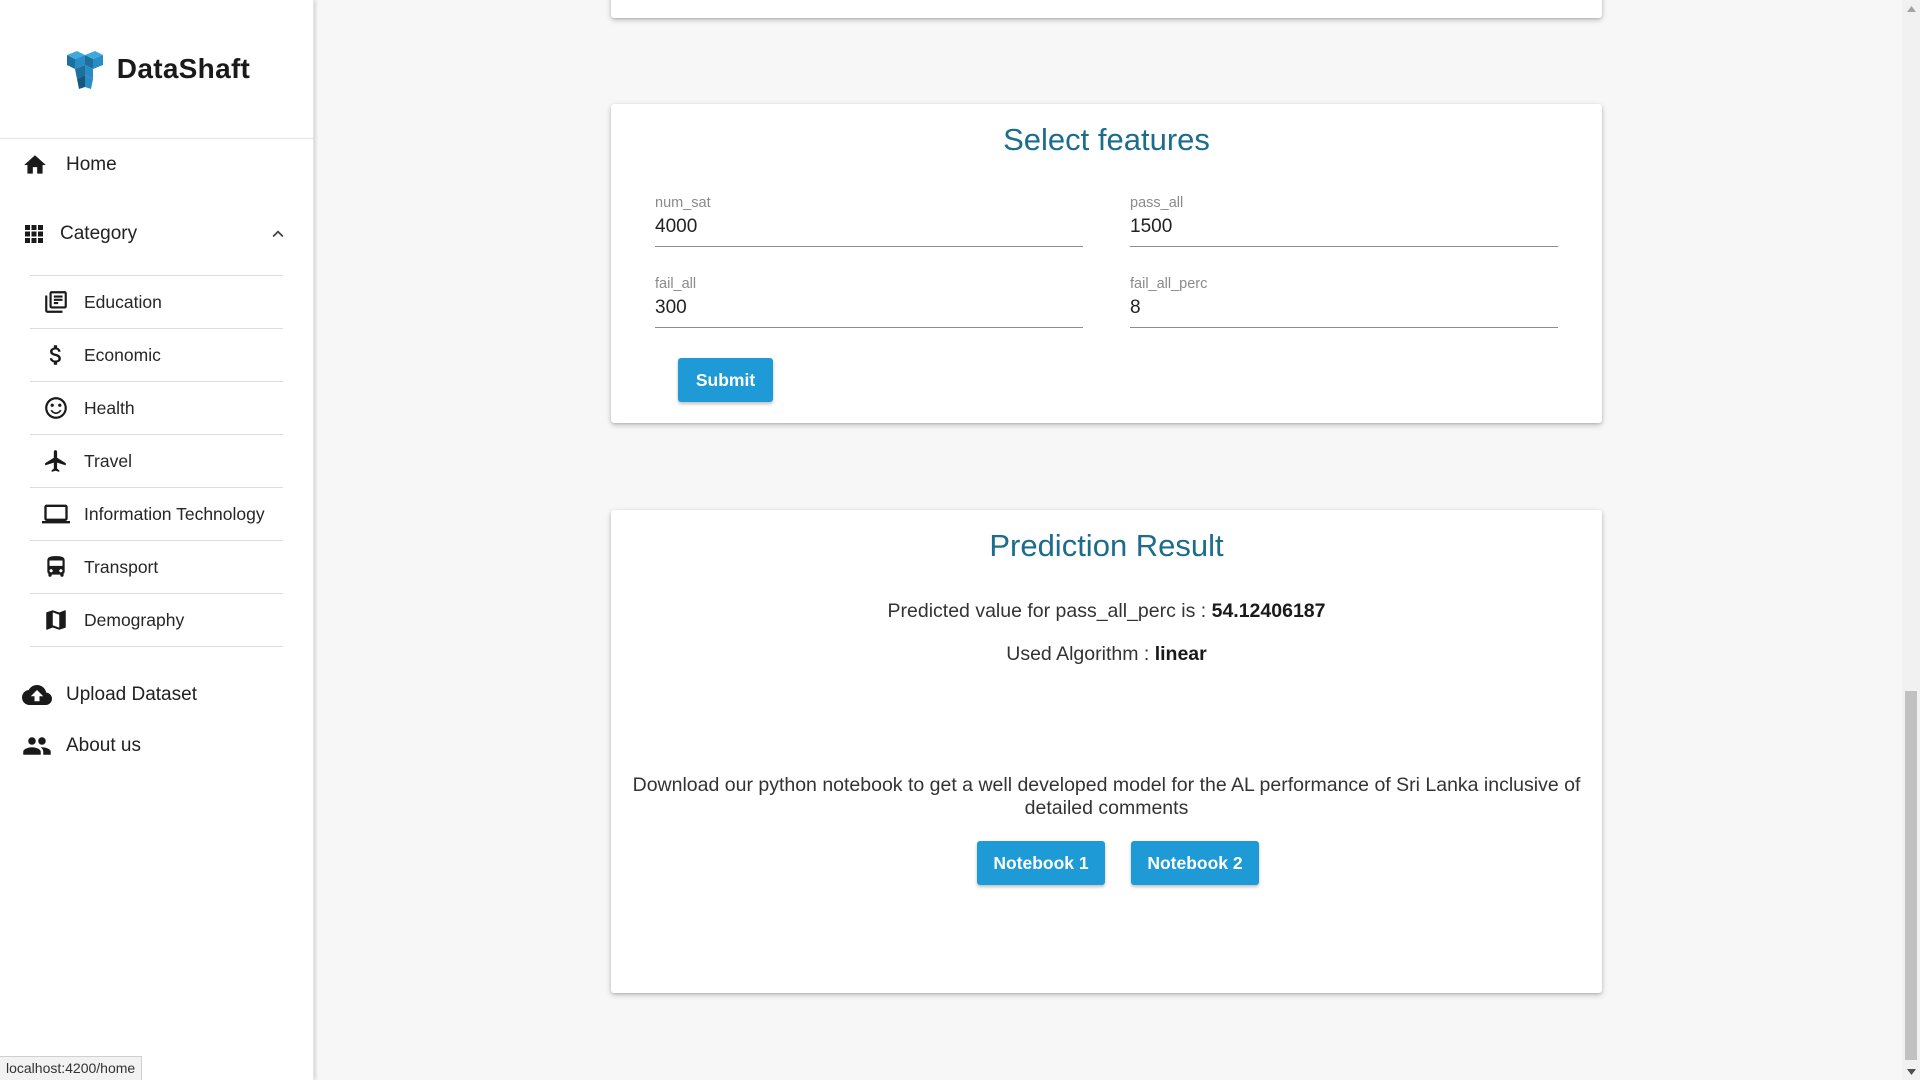 The height and width of the screenshot is (1080, 1920). What do you see at coordinates (156, 745) in the screenshot?
I see `nav-about-us: About us` at bounding box center [156, 745].